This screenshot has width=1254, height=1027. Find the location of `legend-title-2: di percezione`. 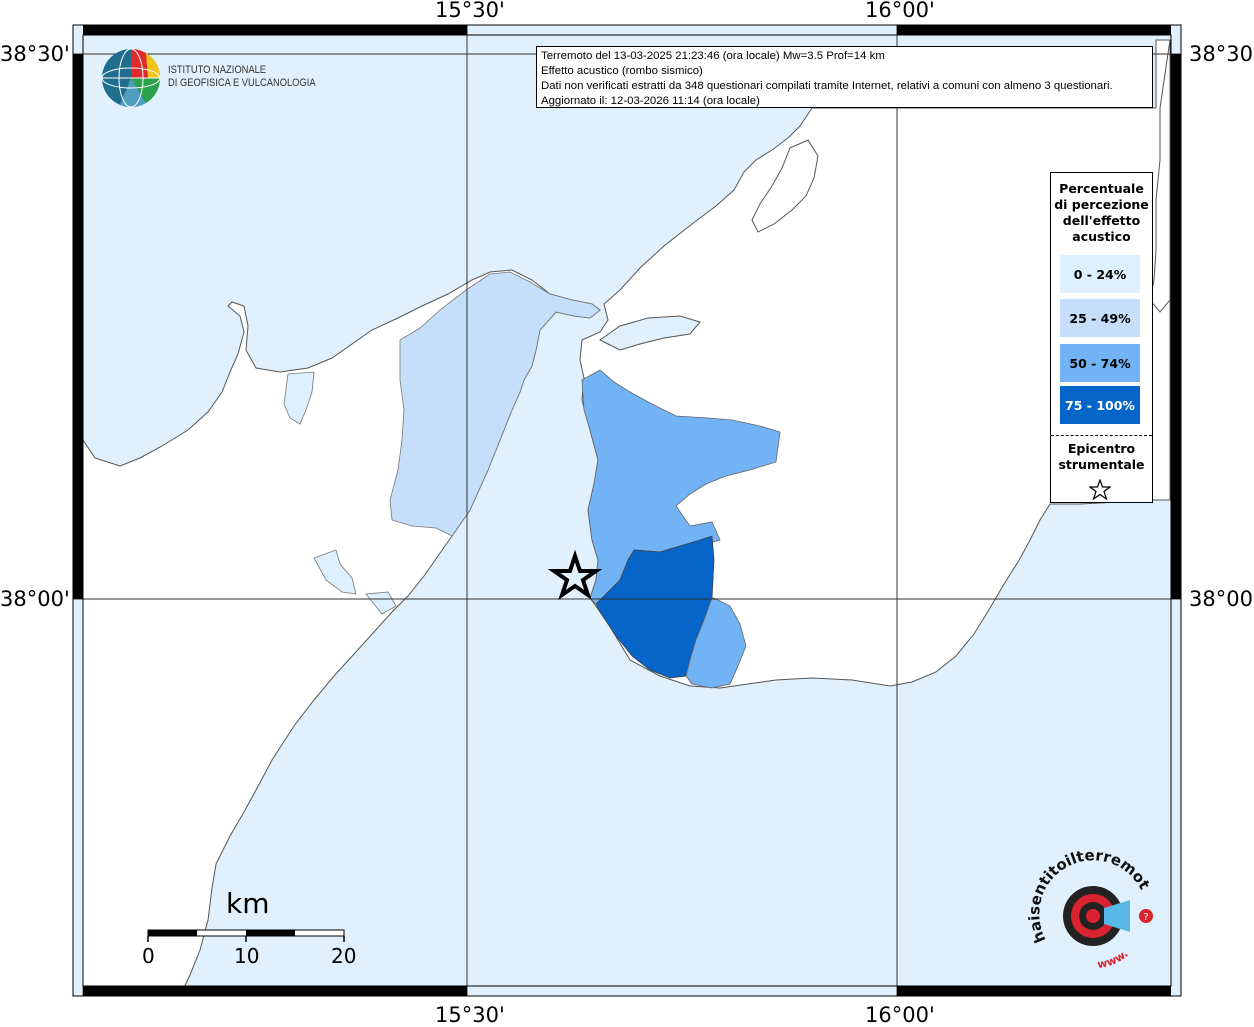

legend-title-2: di percezione is located at coordinates (1101, 204).